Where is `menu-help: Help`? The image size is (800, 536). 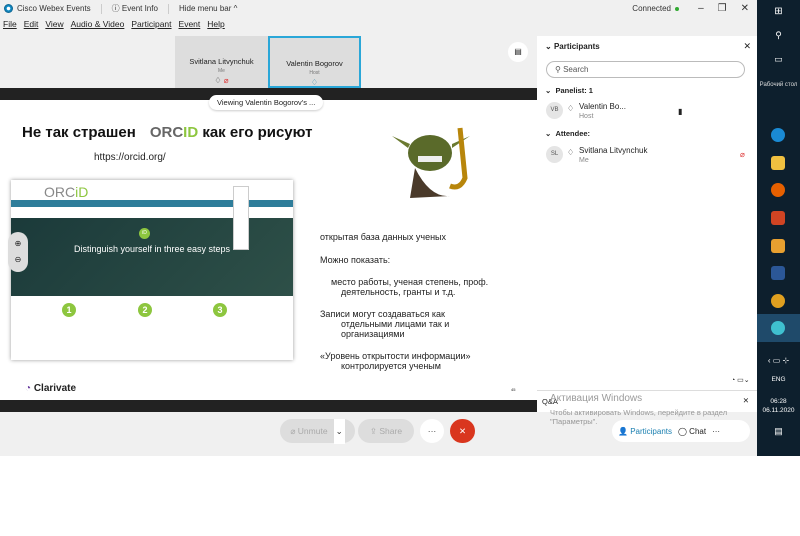
menu-help: Help is located at coordinates (215, 24).